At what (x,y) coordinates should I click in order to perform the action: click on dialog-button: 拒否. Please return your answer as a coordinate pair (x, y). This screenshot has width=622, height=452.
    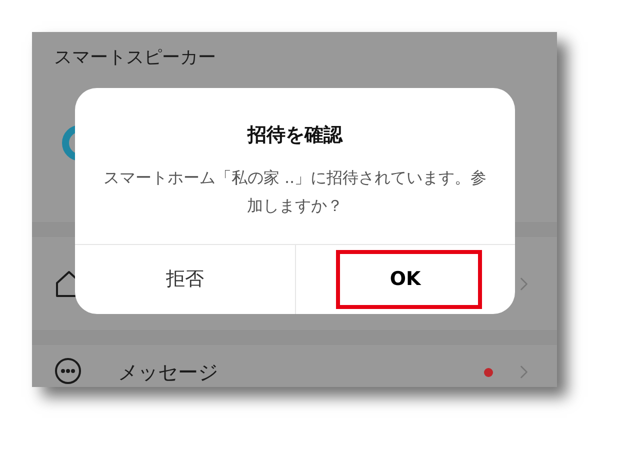
    Looking at the image, I should click on (184, 279).